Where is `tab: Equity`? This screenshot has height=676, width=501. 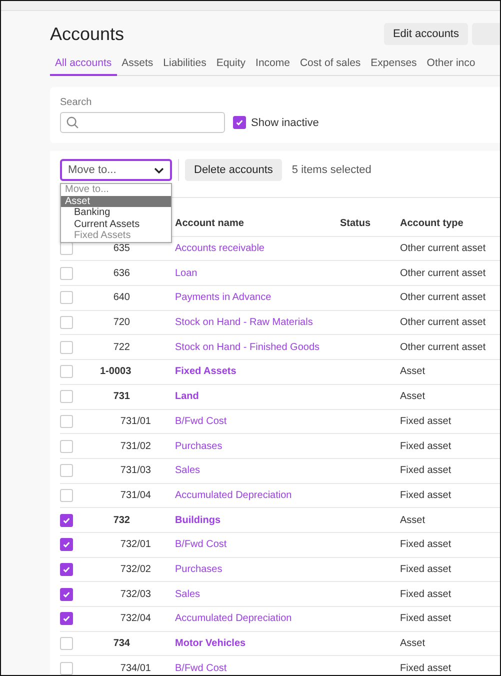
tab: Equity is located at coordinates (231, 64).